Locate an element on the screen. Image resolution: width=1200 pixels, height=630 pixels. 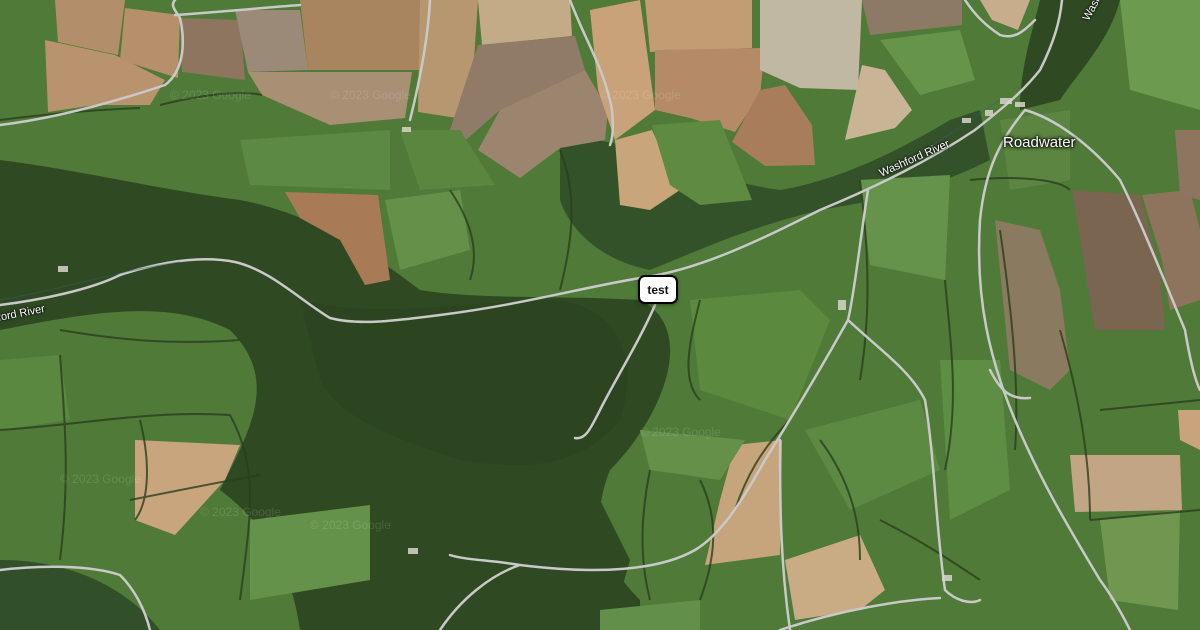
map-marker-test: test is located at coordinates (658, 289).